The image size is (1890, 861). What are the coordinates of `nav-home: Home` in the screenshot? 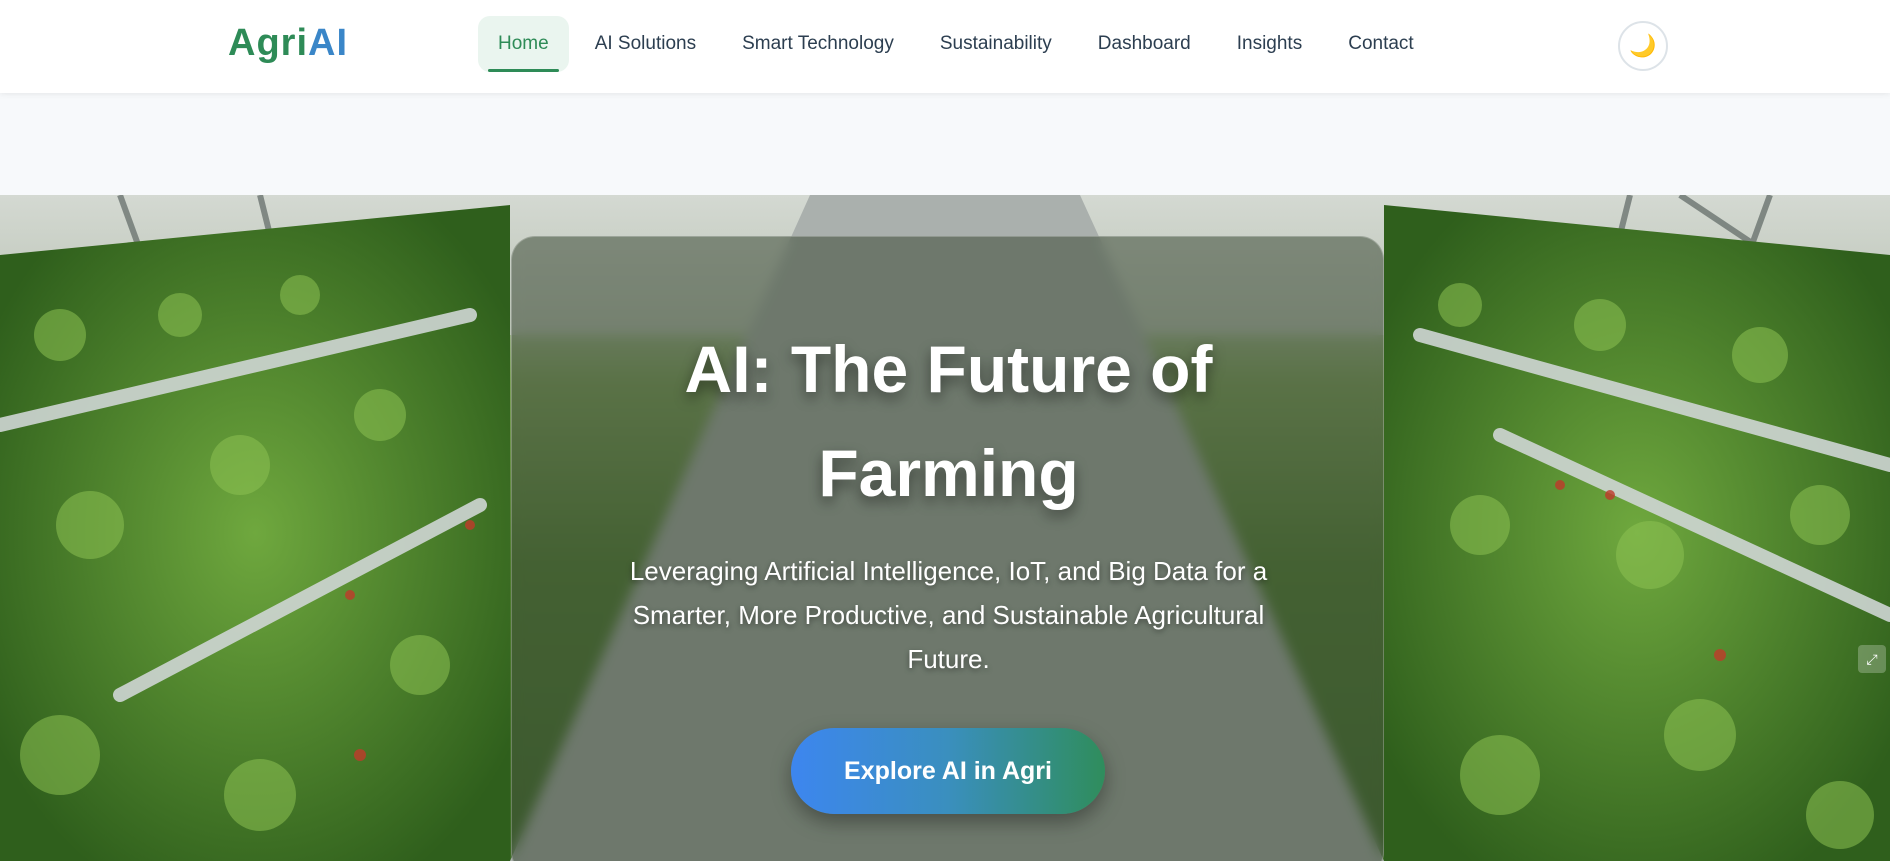 It's located at (523, 44).